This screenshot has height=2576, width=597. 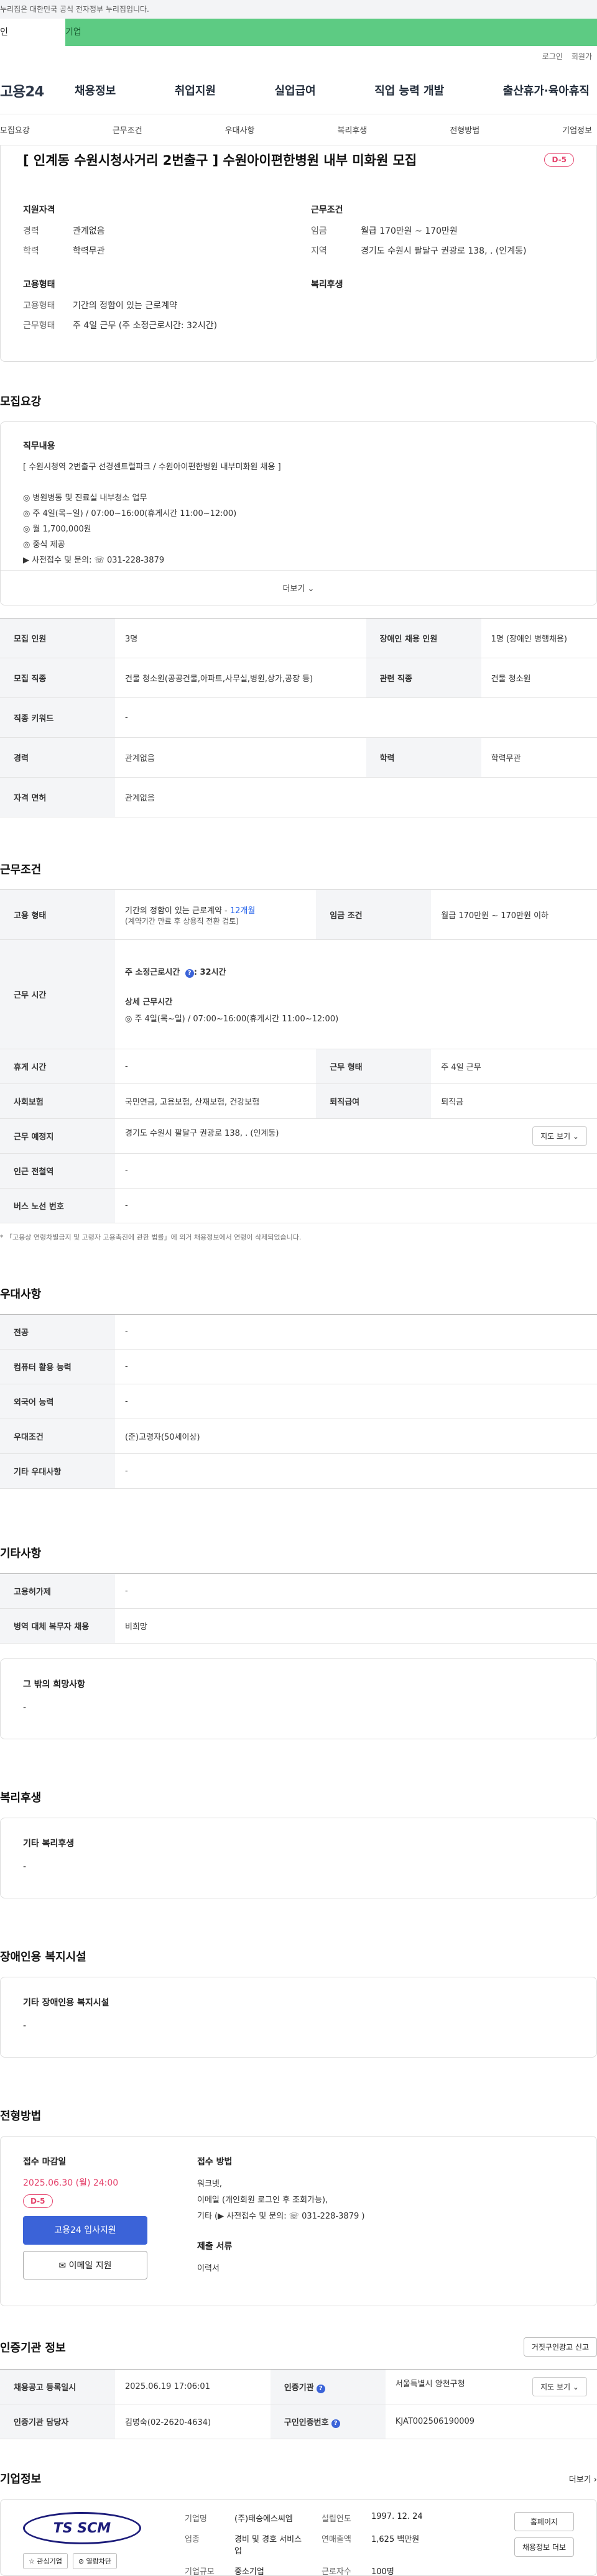 What do you see at coordinates (464, 130) in the screenshot?
I see `subnav-apply: 전형방법` at bounding box center [464, 130].